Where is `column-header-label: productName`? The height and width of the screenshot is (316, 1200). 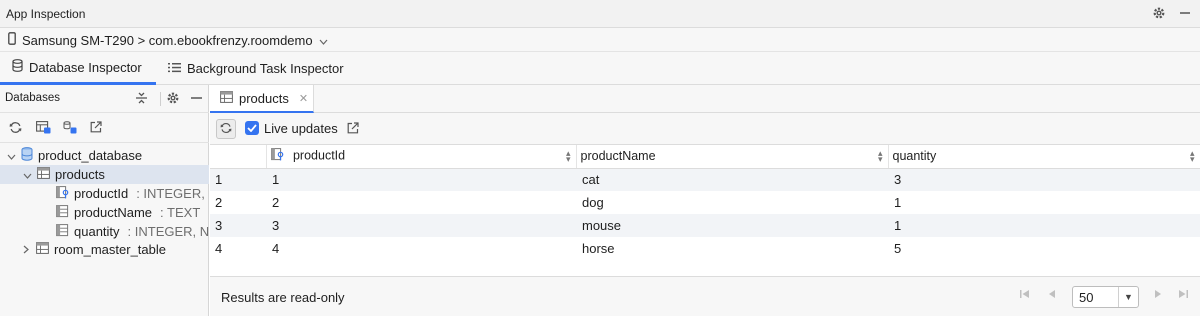 column-header-label: productName is located at coordinates (618, 156).